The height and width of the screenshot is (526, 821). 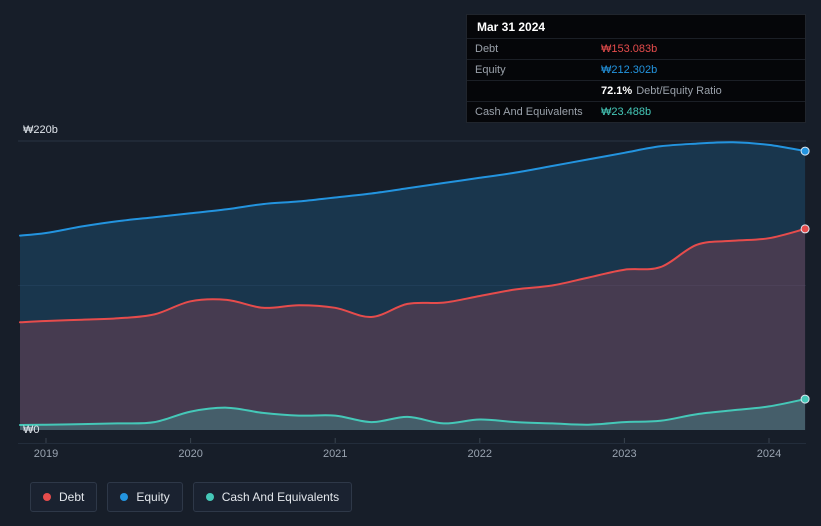 I want to click on tooltip-equity-label: Equity, so click(x=490, y=70).